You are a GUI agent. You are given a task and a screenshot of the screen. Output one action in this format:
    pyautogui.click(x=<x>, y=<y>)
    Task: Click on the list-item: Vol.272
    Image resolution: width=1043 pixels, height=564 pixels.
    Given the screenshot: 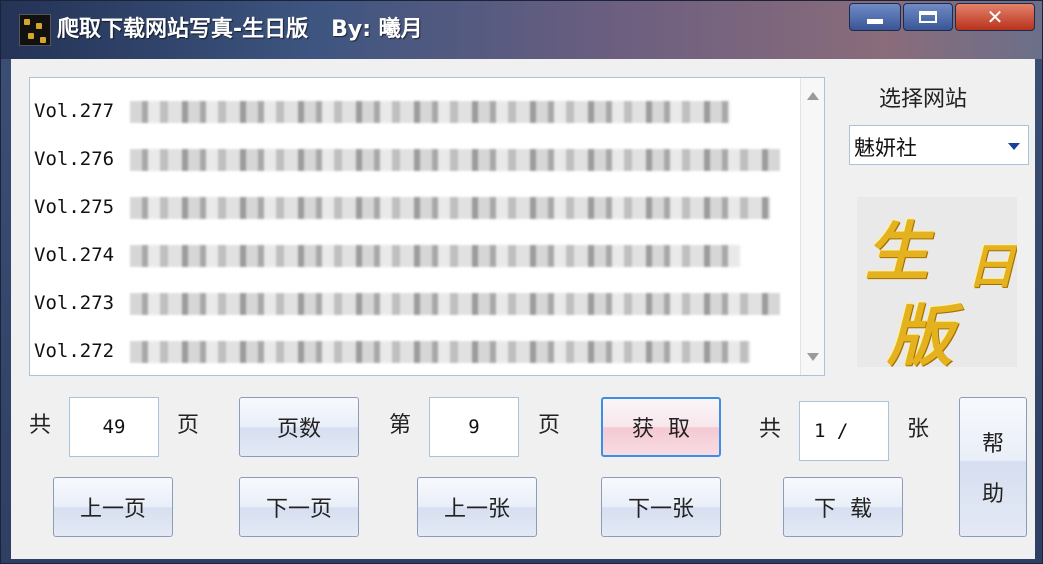 What is the action you would take?
    pyautogui.click(x=74, y=351)
    